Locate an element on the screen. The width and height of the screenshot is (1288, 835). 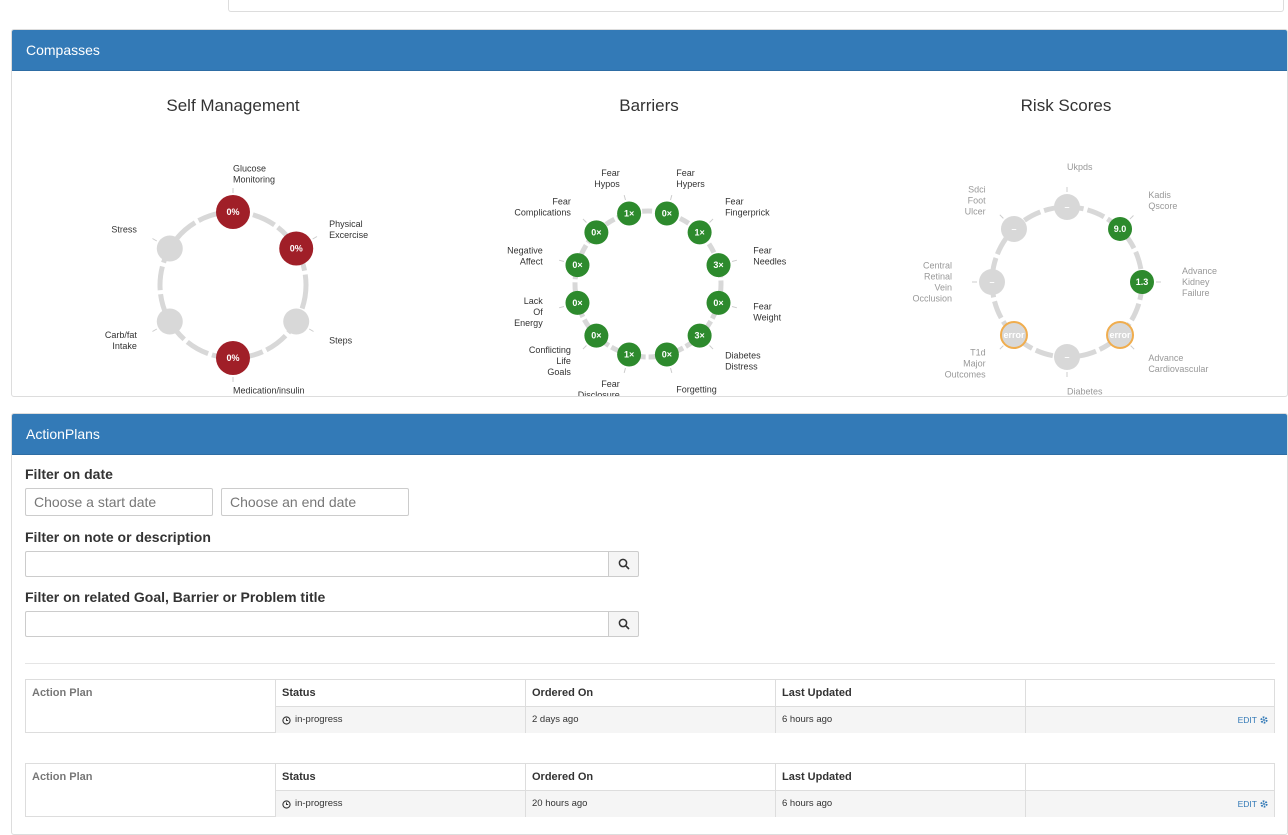
compass-node: error Advance Cardiovascular is located at coordinates (1157, 347).